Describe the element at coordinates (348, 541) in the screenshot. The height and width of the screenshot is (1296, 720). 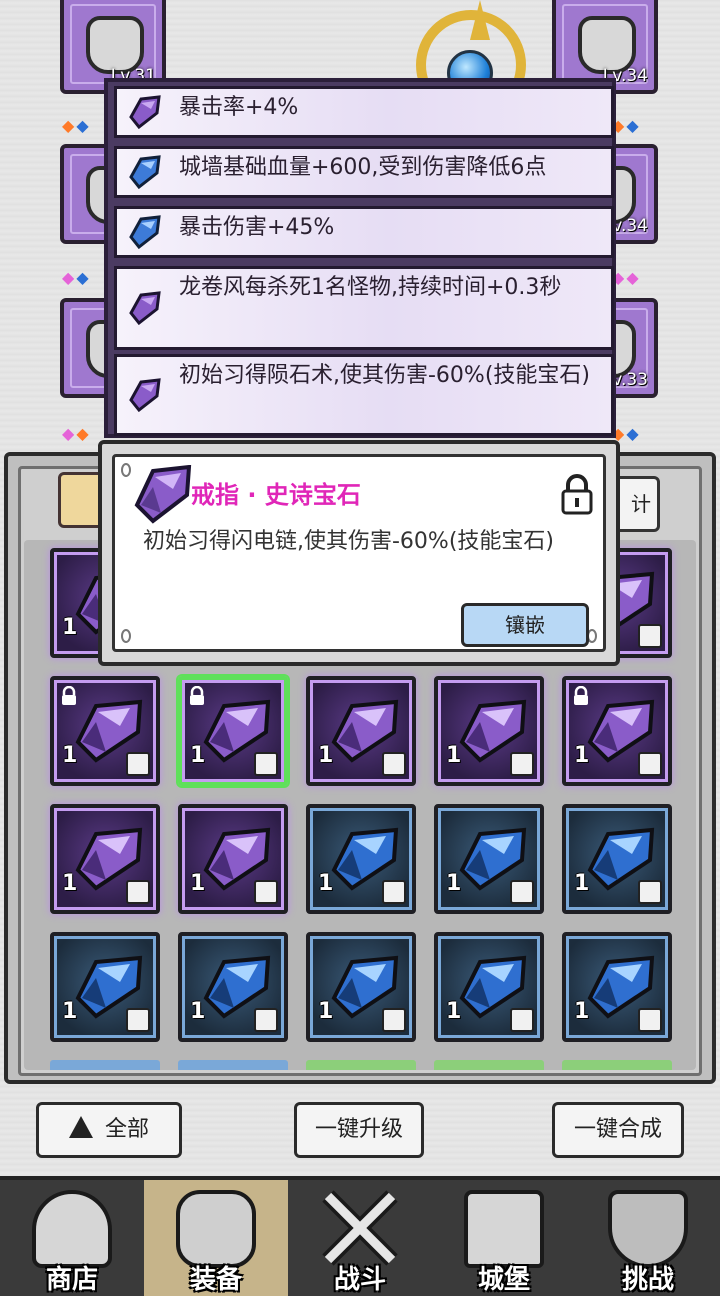
I see `gem-detail-description: 初始习得闪电链,使其伤害-60%(技能宝石)` at that location.